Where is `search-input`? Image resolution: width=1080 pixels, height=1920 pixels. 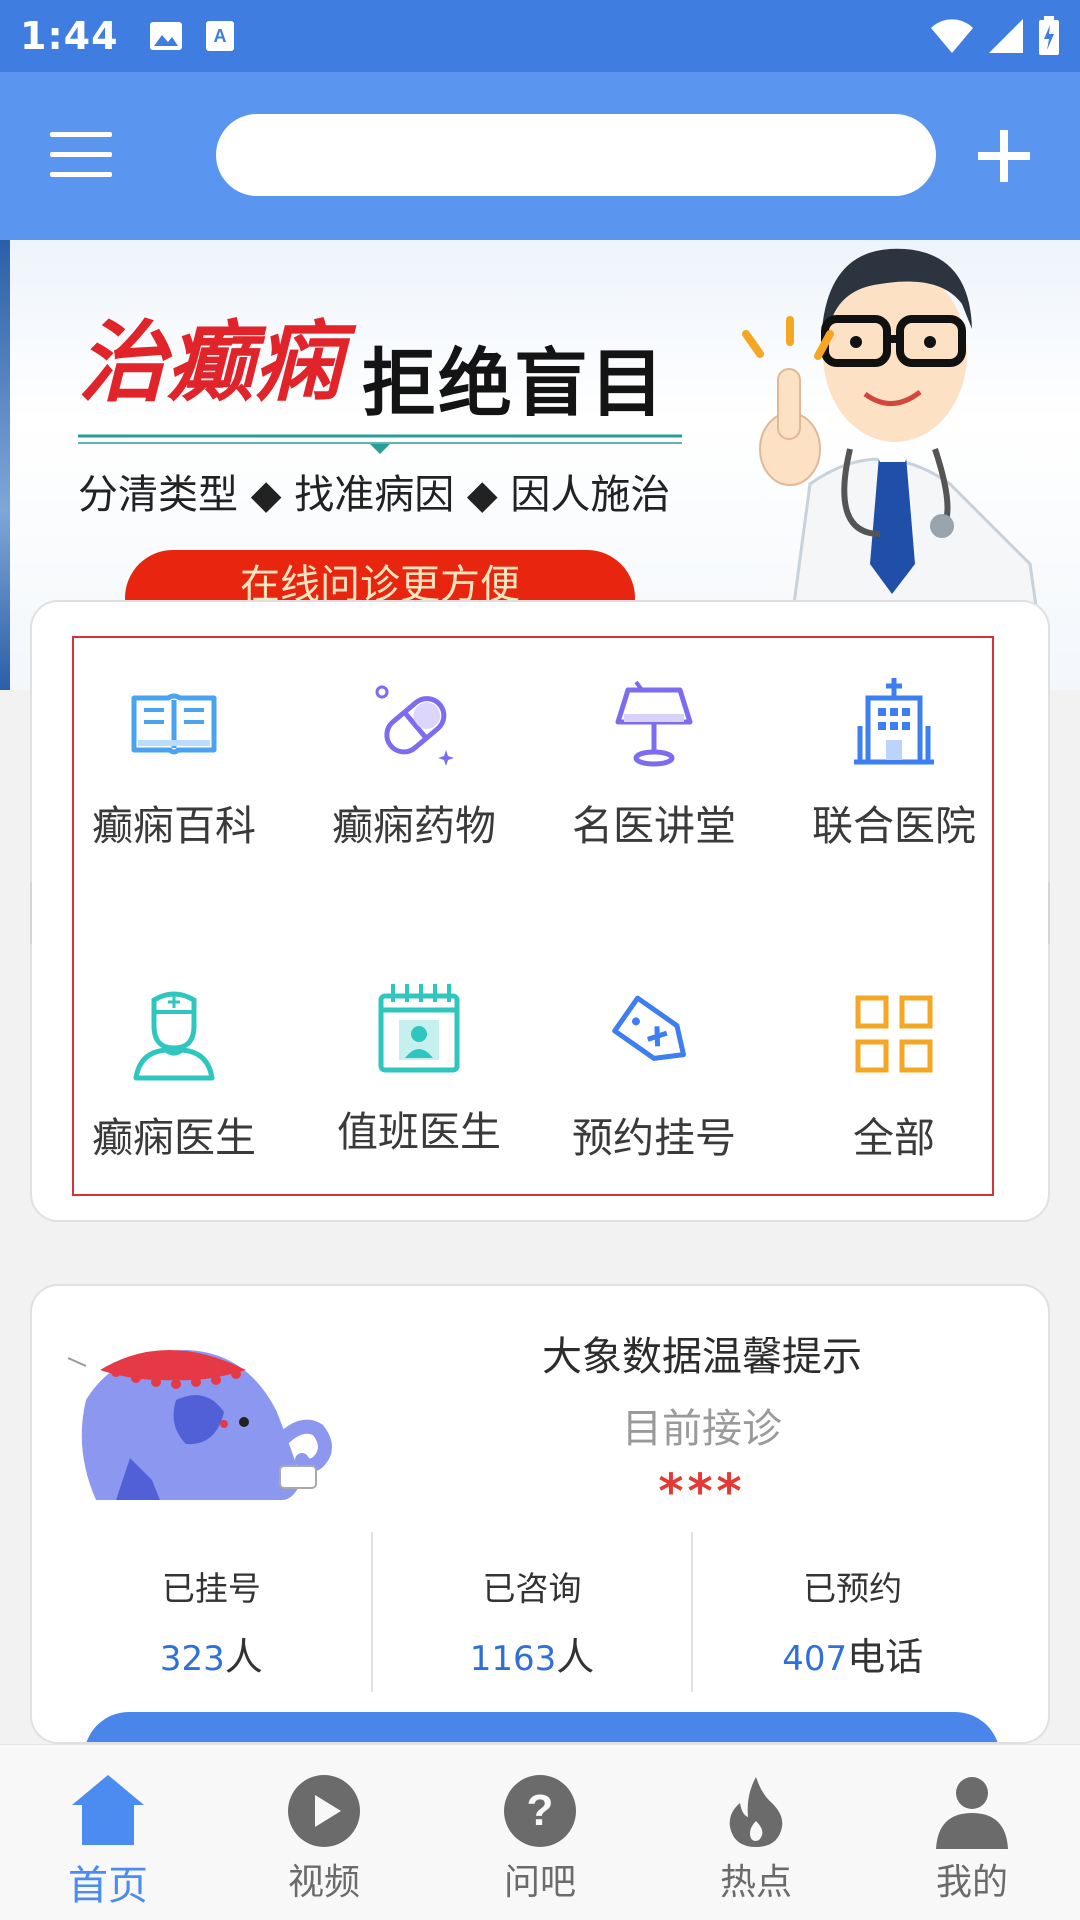 search-input is located at coordinates (576, 155).